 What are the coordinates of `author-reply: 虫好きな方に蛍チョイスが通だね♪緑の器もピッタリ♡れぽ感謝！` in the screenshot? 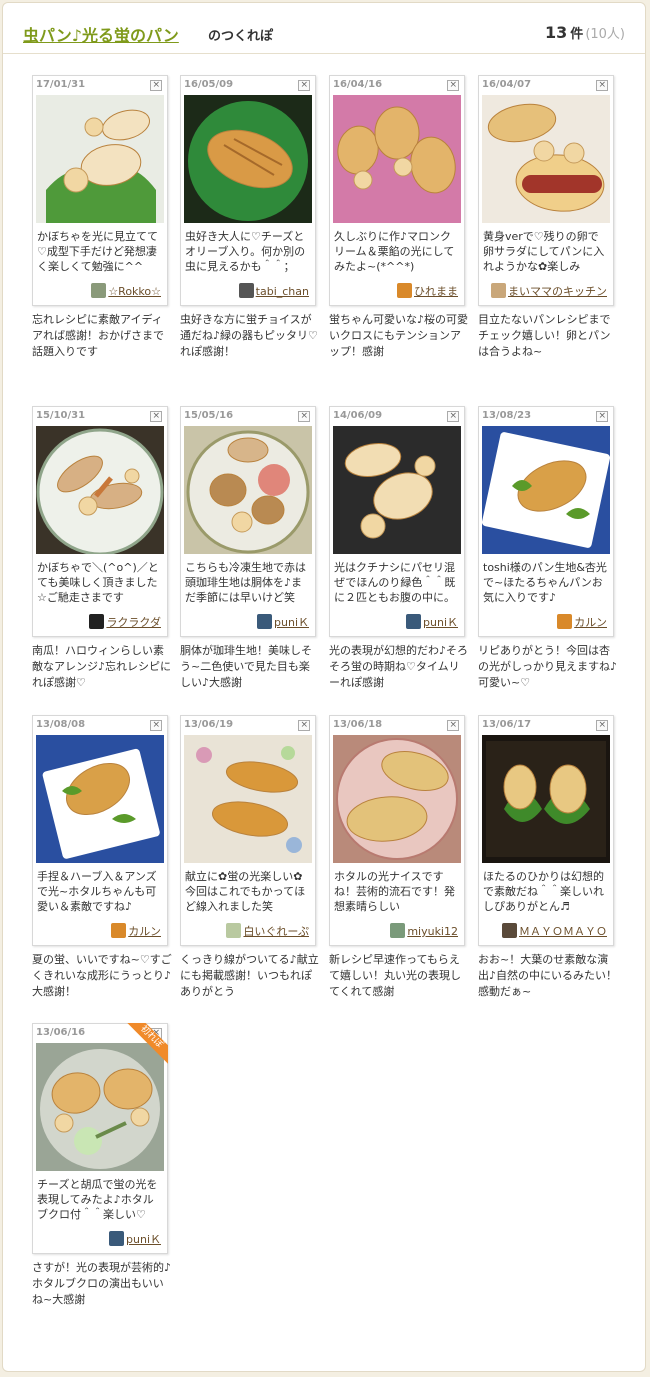 It's located at (249, 335).